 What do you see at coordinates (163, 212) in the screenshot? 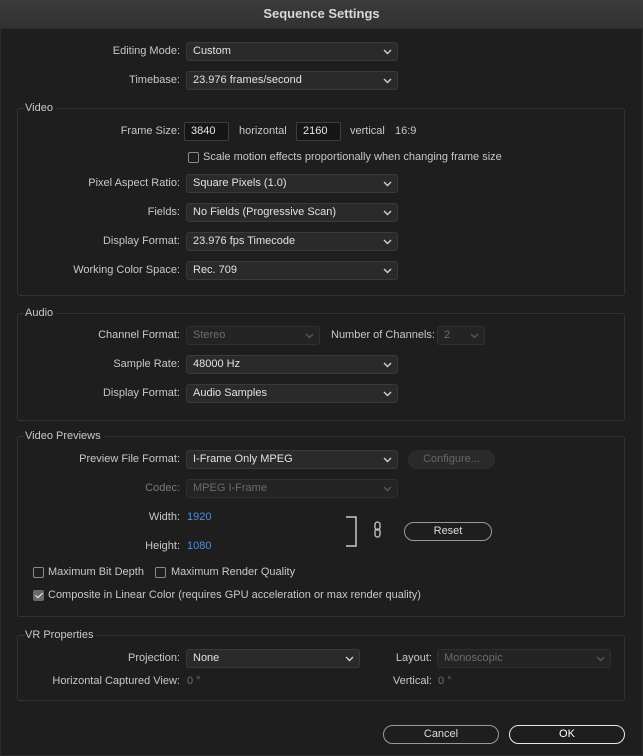
I see `fields-label: Fields:` at bounding box center [163, 212].